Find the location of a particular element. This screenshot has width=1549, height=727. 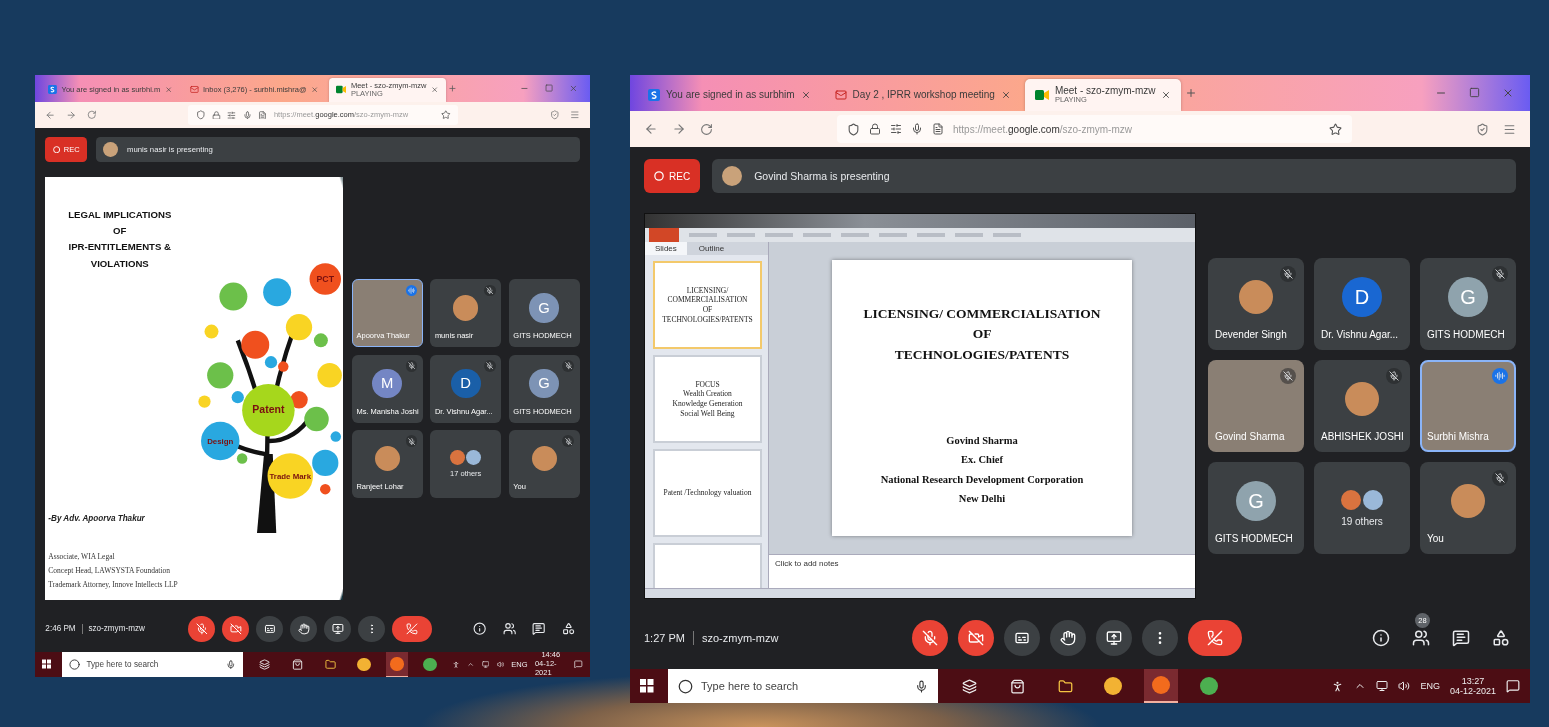

bubble-label: PCT is located at coordinates (325, 278).